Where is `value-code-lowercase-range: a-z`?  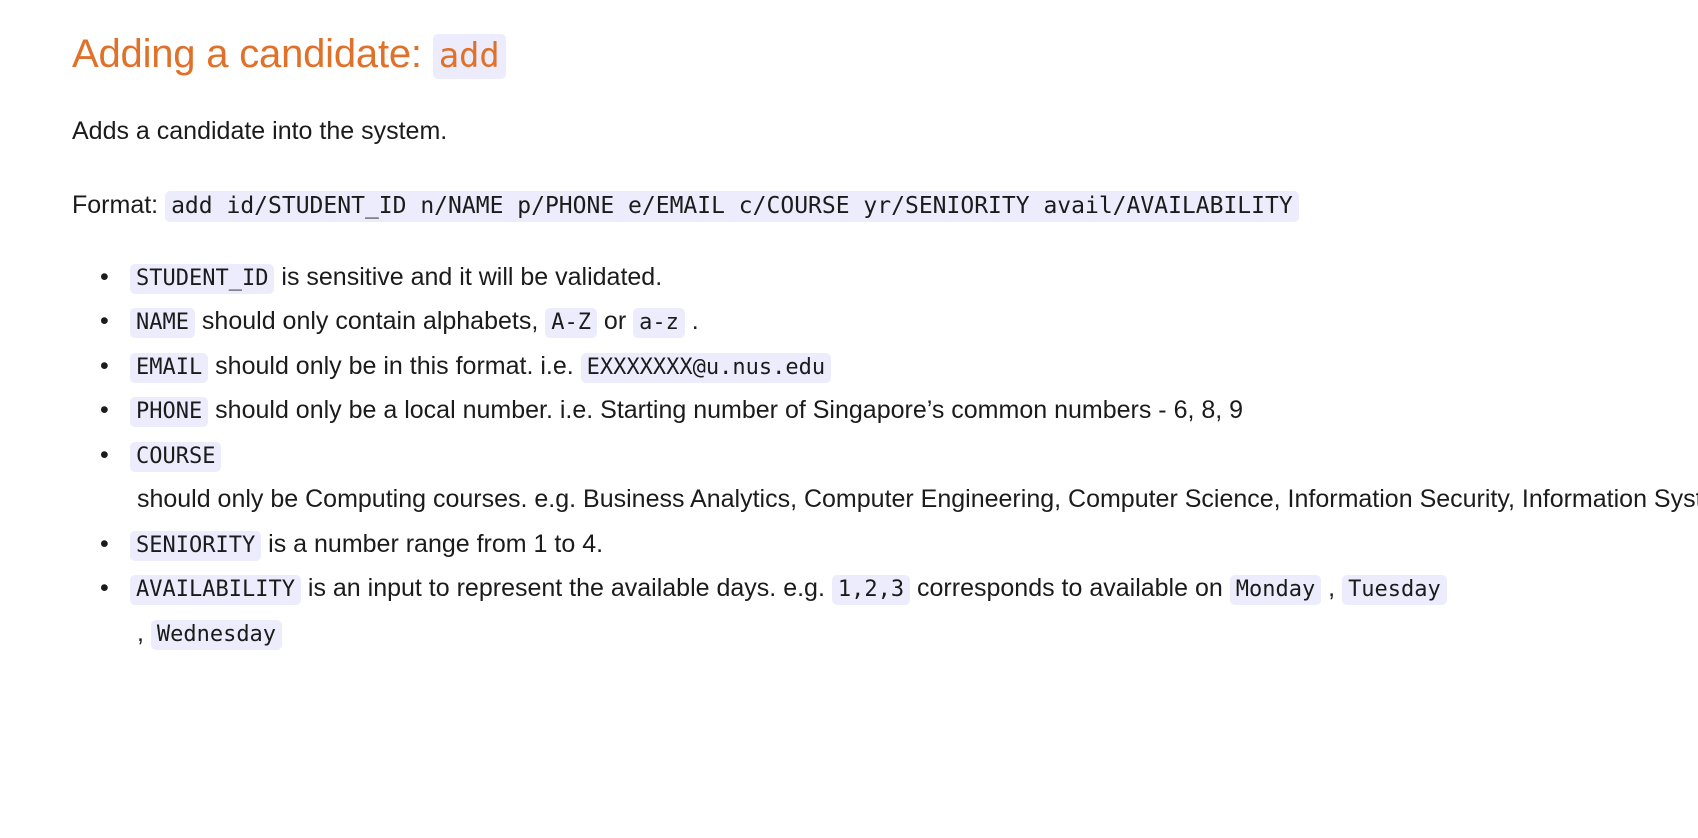 value-code-lowercase-range: a-z is located at coordinates (659, 323).